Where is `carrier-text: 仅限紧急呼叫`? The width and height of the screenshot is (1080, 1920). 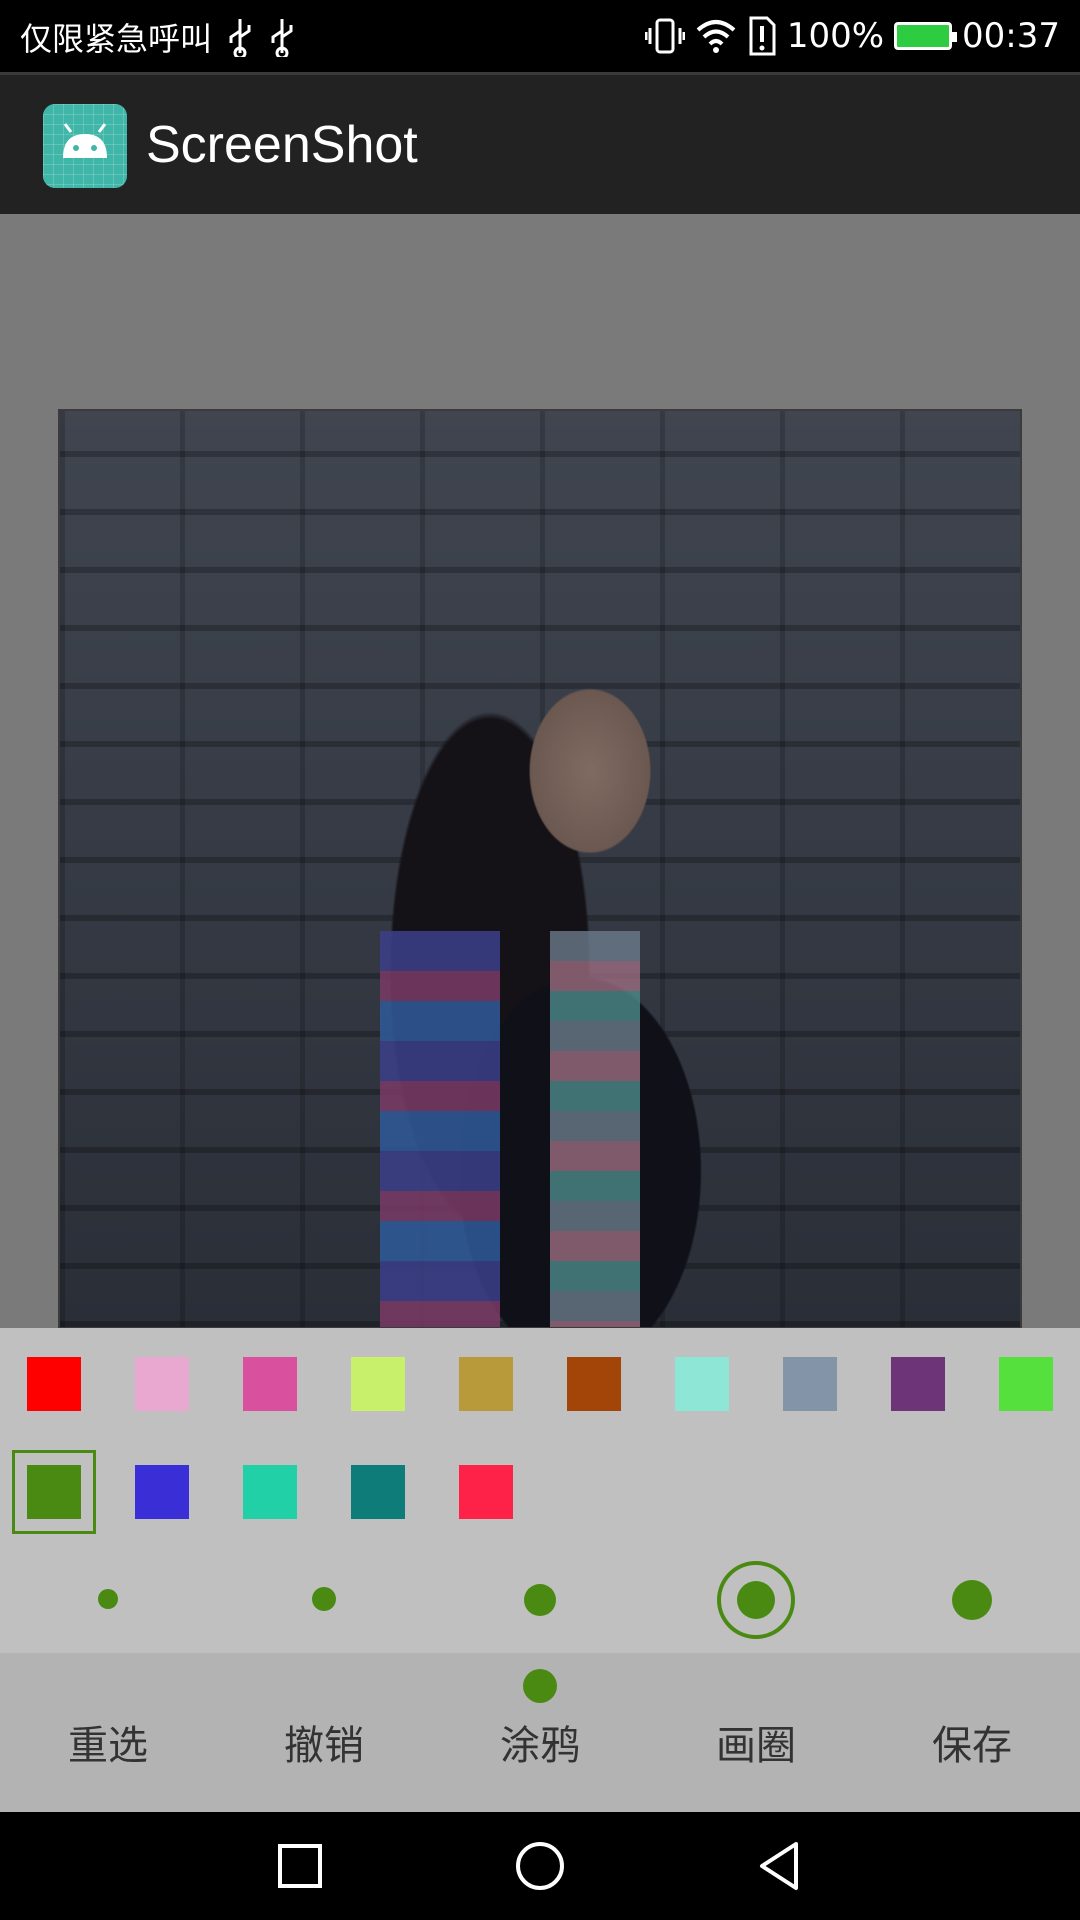
carrier-text: 仅限紧急呼叫 is located at coordinates (116, 39).